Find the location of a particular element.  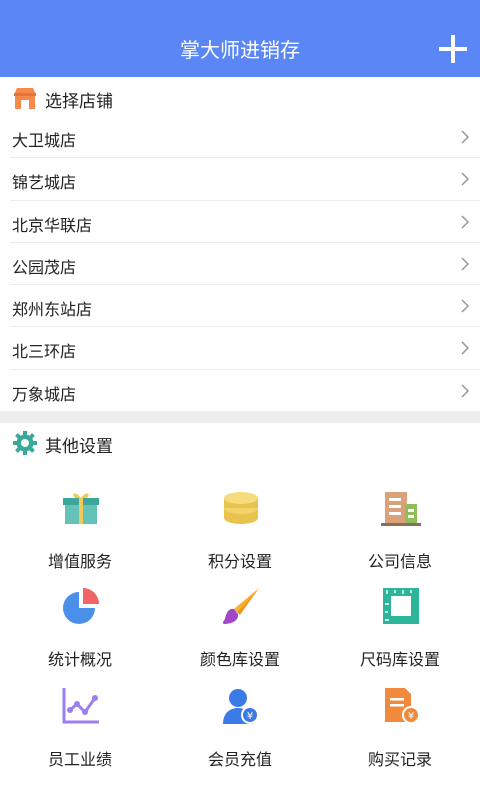

member-recharge-button: ¥ 会员充值 is located at coordinates (240, 736).